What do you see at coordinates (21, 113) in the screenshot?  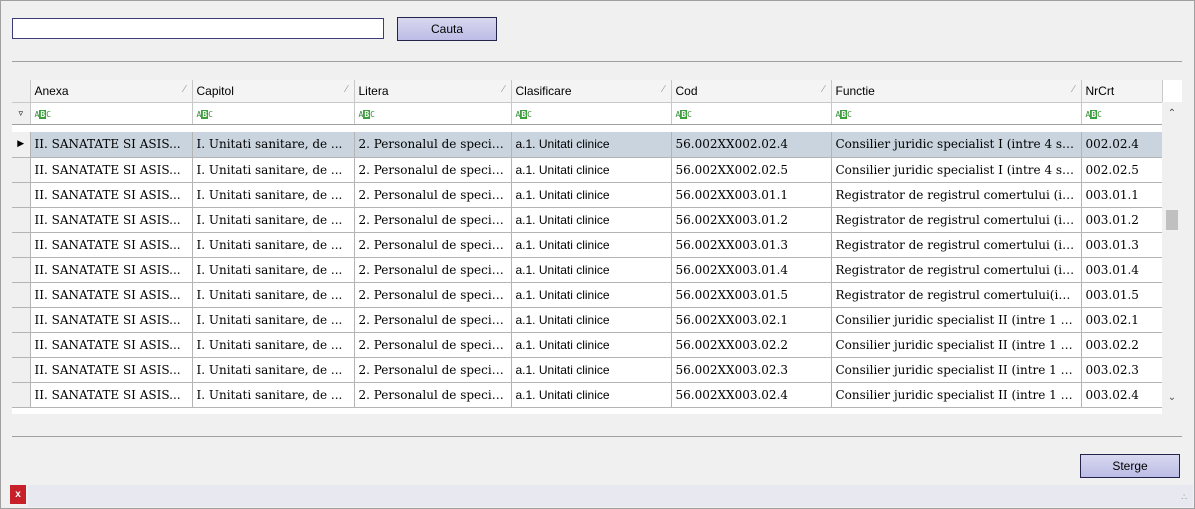 I see `filter-icon: ▿` at bounding box center [21, 113].